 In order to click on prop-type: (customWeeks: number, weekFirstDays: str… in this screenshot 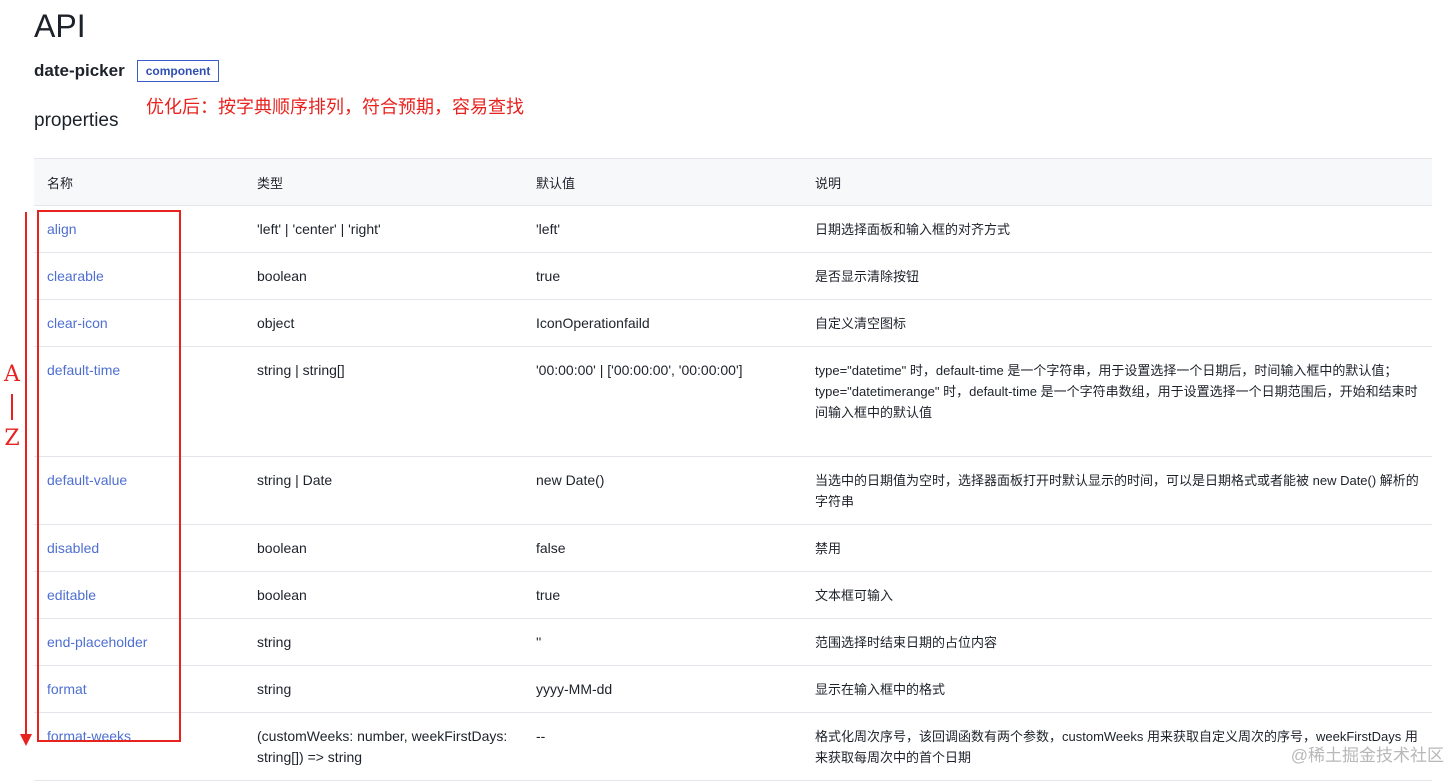, I will do `click(383, 746)`.